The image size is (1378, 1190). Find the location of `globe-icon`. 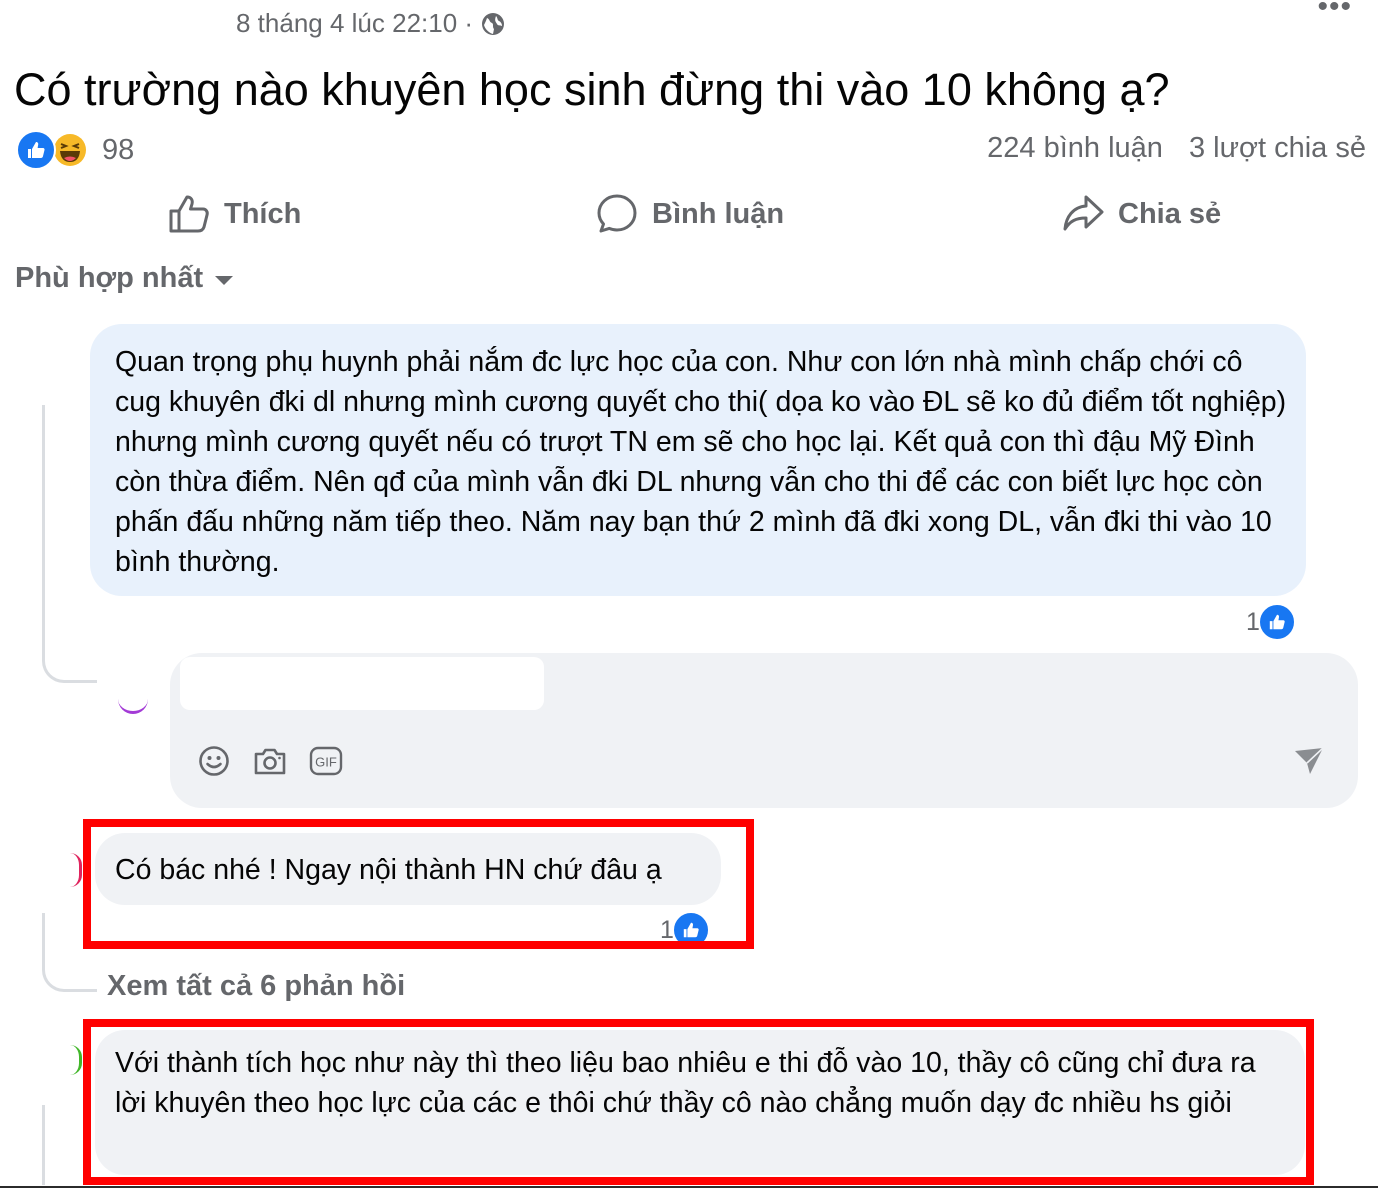

globe-icon is located at coordinates (493, 23).